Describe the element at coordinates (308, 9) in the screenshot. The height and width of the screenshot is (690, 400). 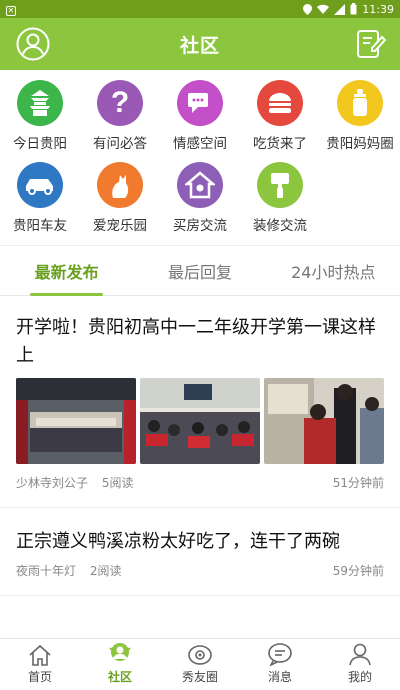
I see `location-icon` at that location.